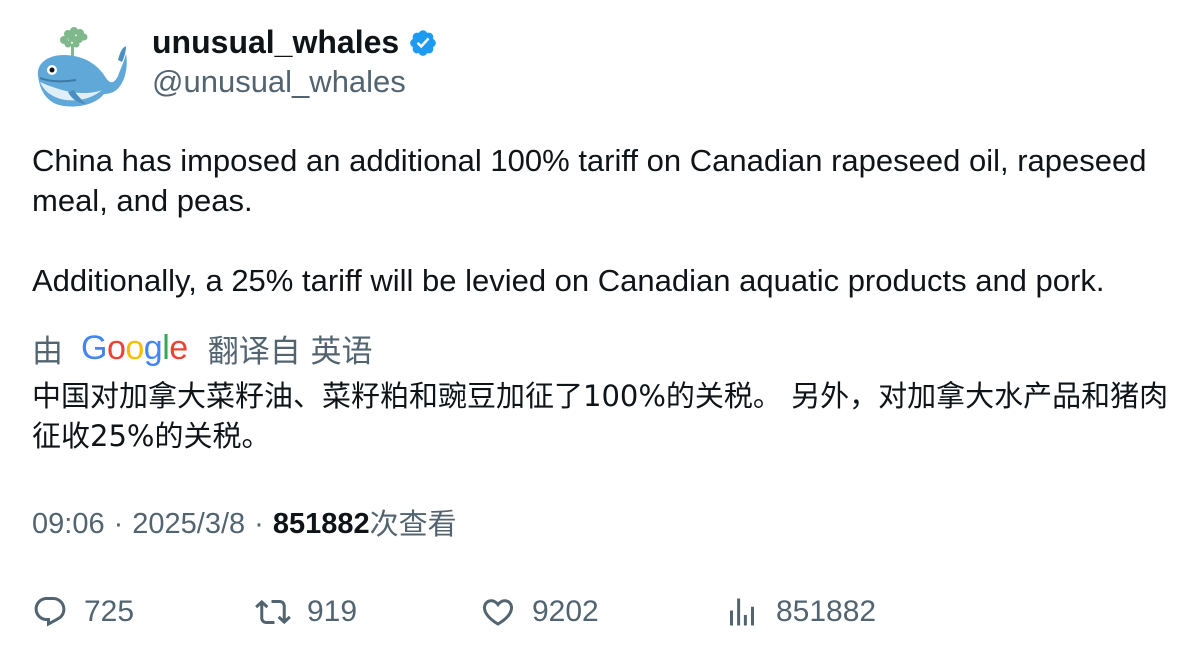  I want to click on views-chart-icon, so click(742, 612).